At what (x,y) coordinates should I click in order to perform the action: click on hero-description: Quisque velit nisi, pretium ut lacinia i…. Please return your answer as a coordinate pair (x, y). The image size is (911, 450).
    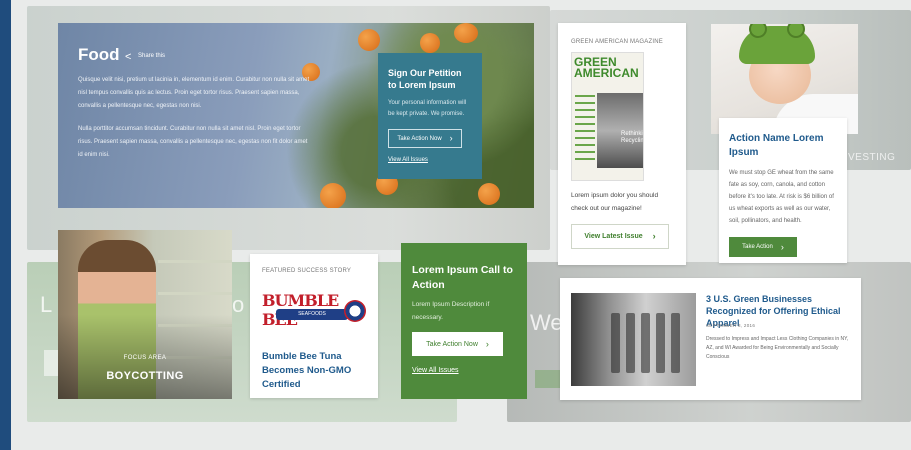
    Looking at the image, I should click on (195, 118).